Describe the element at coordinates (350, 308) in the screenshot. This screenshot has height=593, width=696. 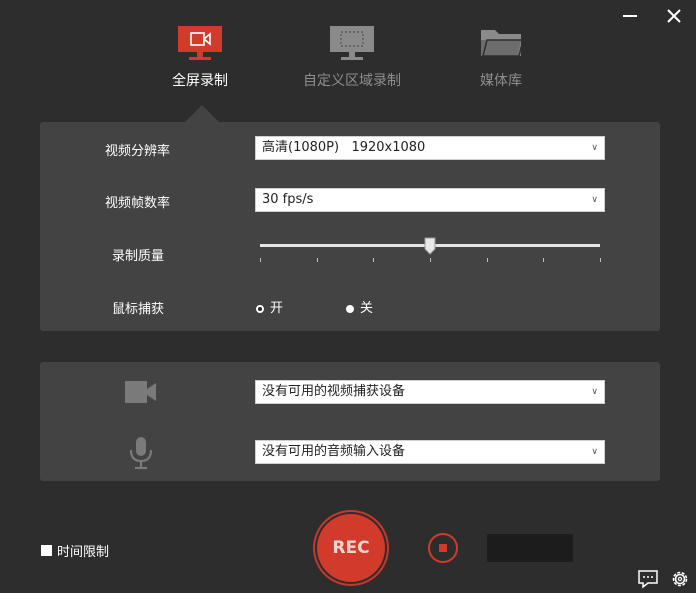
I see `radio-unselected-icon` at that location.